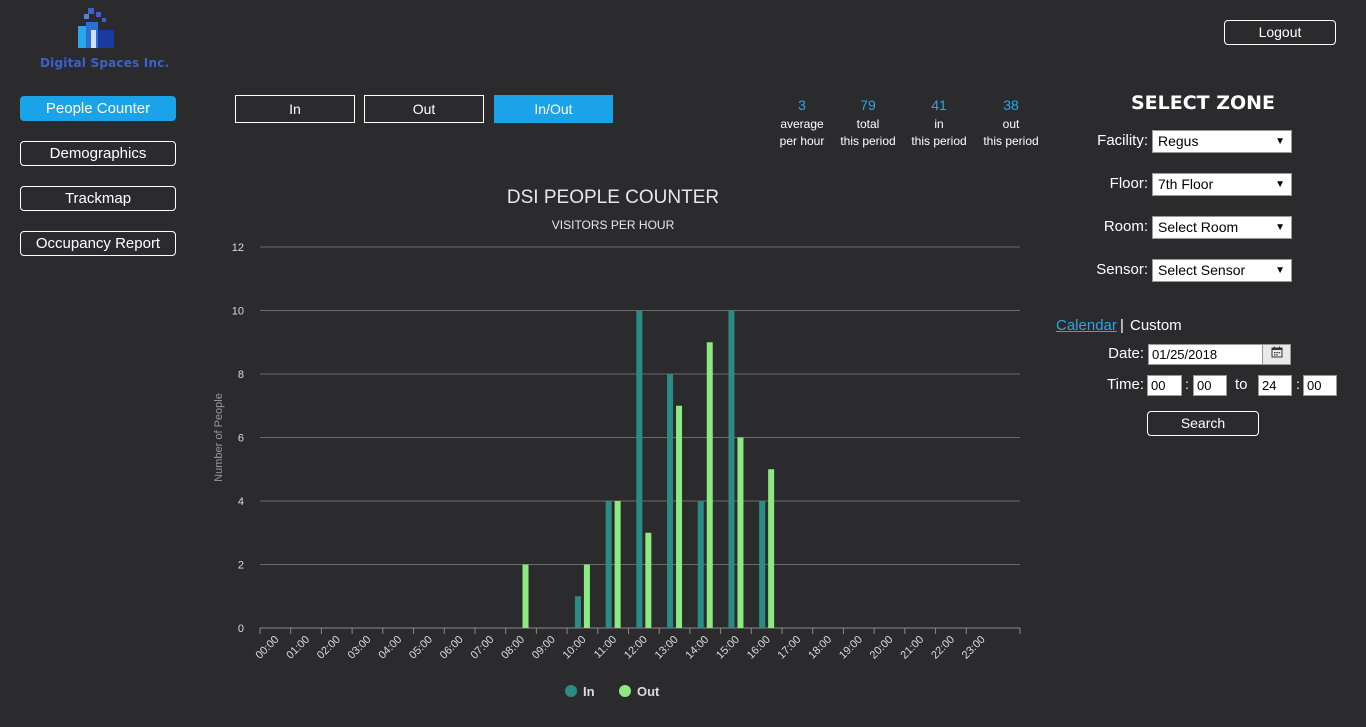 This screenshot has width=1366, height=727. What do you see at coordinates (1086, 325) in the screenshot?
I see `calendar-link: Calendar` at bounding box center [1086, 325].